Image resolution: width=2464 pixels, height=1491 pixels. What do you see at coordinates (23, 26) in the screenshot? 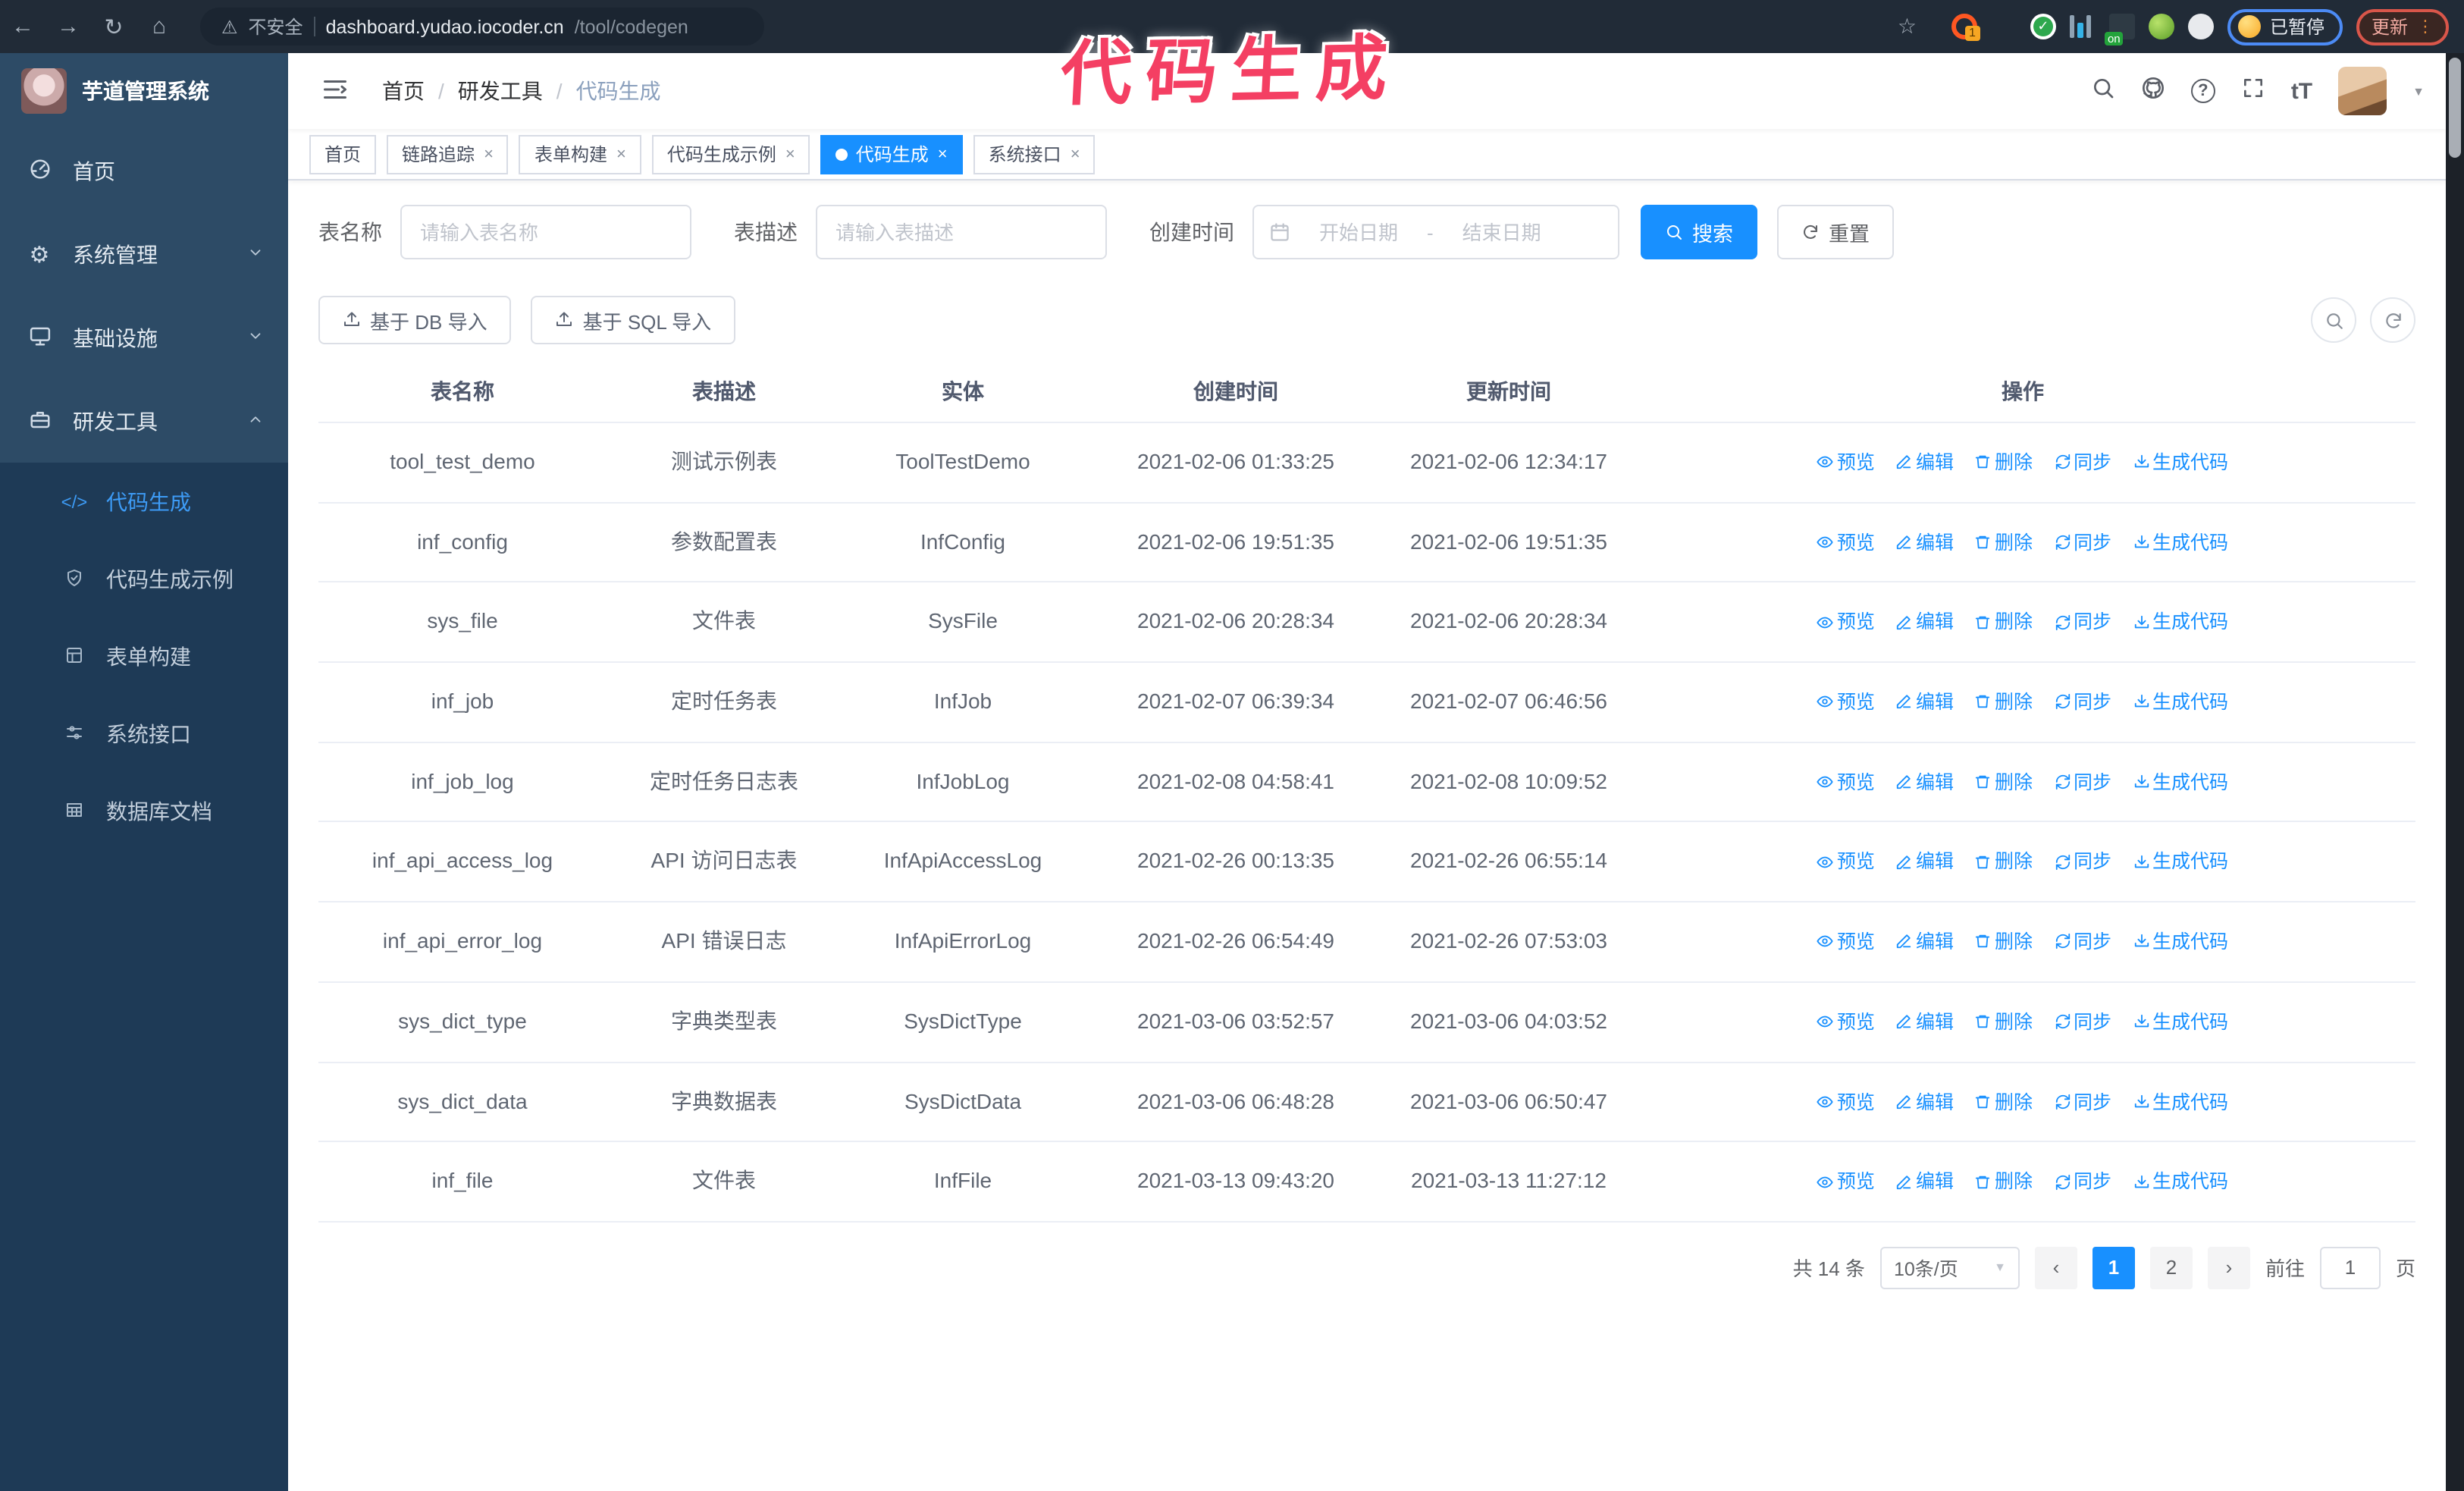
I see `browser-back-icon: ←` at bounding box center [23, 26].